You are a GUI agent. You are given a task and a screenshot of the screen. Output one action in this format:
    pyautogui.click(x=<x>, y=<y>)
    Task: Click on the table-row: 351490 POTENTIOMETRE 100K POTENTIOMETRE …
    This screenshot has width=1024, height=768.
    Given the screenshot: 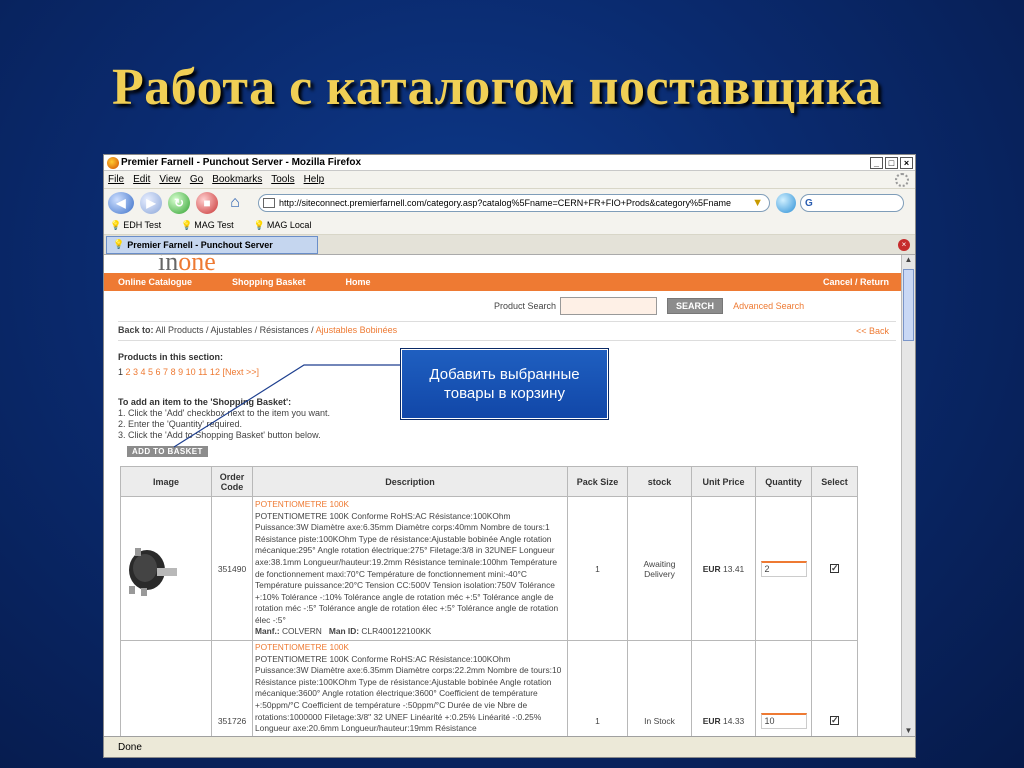 What is the action you would take?
    pyautogui.click(x=489, y=568)
    